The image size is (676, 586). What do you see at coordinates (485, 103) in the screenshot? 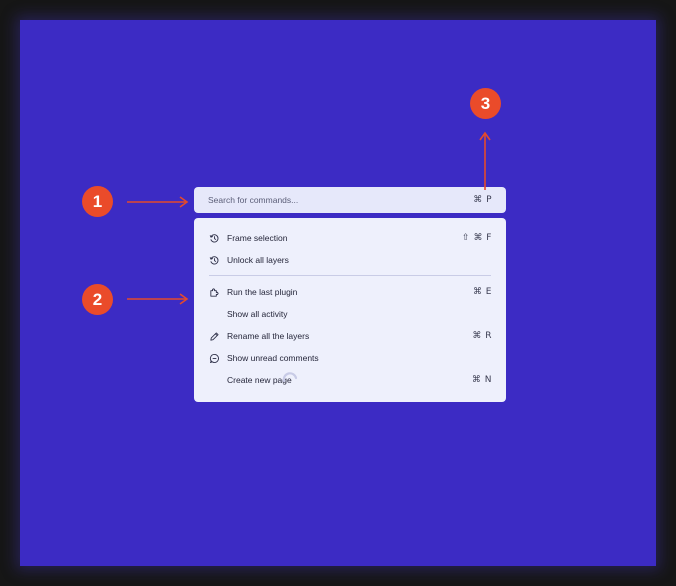
I see `annotation-badge-3: 3` at bounding box center [485, 103].